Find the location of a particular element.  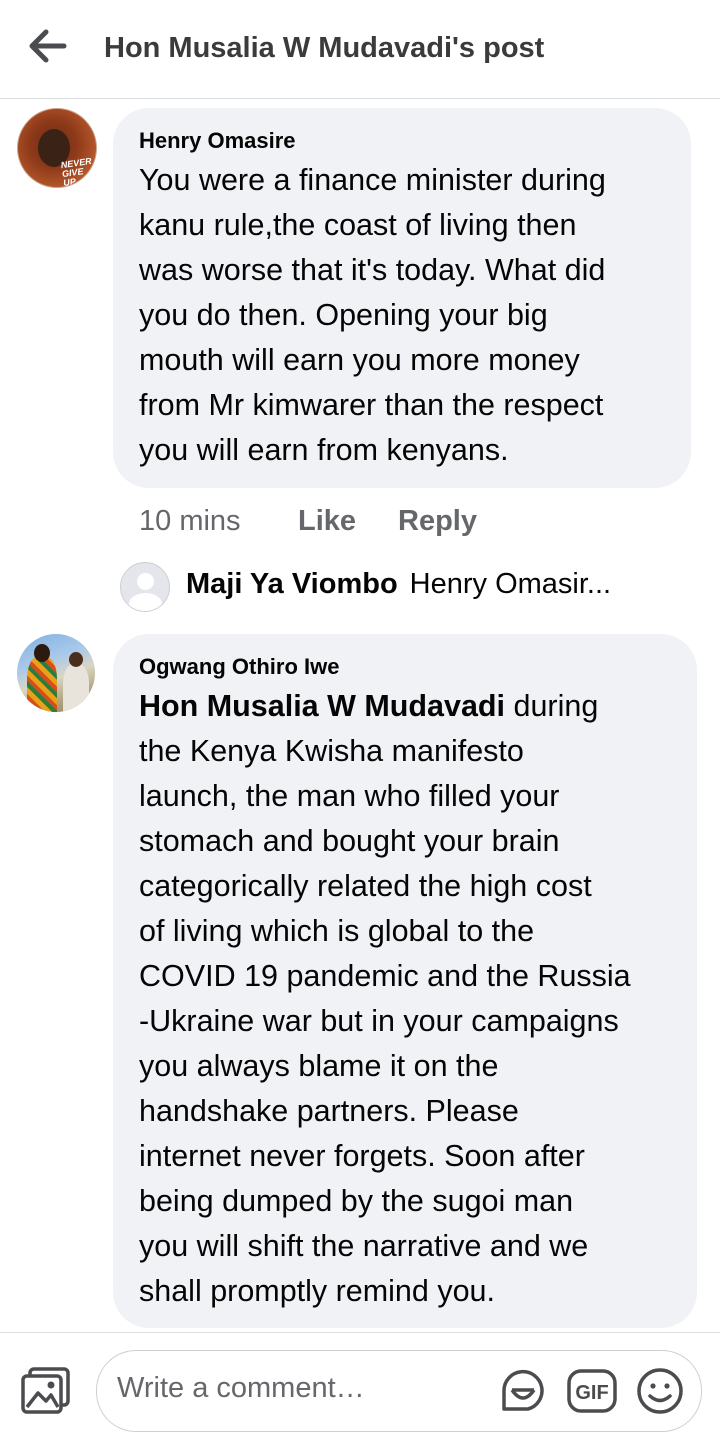

post-header: Hon Musalia W Mudavadi's post is located at coordinates (360, 49).